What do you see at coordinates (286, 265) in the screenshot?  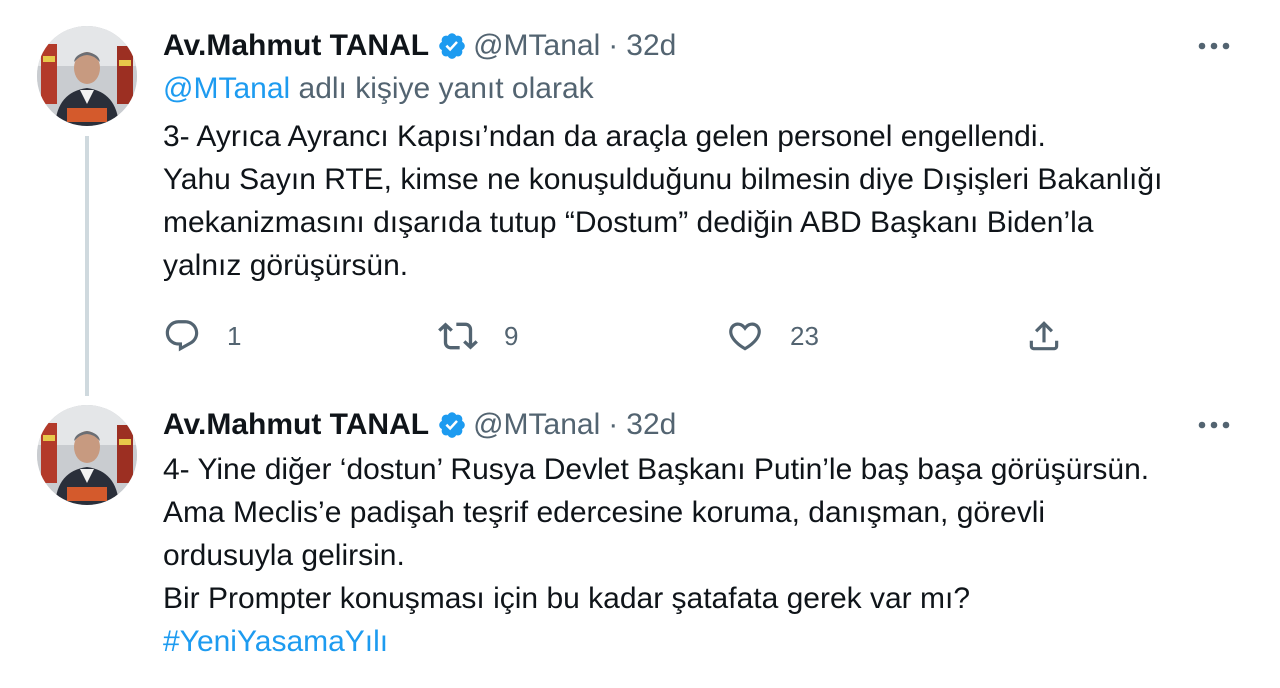 I see `tweet-text-line: yalnız görüşürsün.` at bounding box center [286, 265].